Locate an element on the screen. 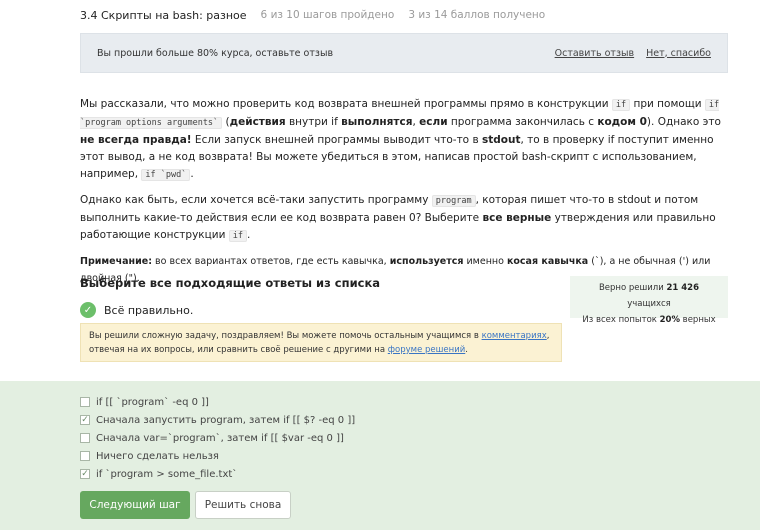  text: при помощи is located at coordinates (667, 104).